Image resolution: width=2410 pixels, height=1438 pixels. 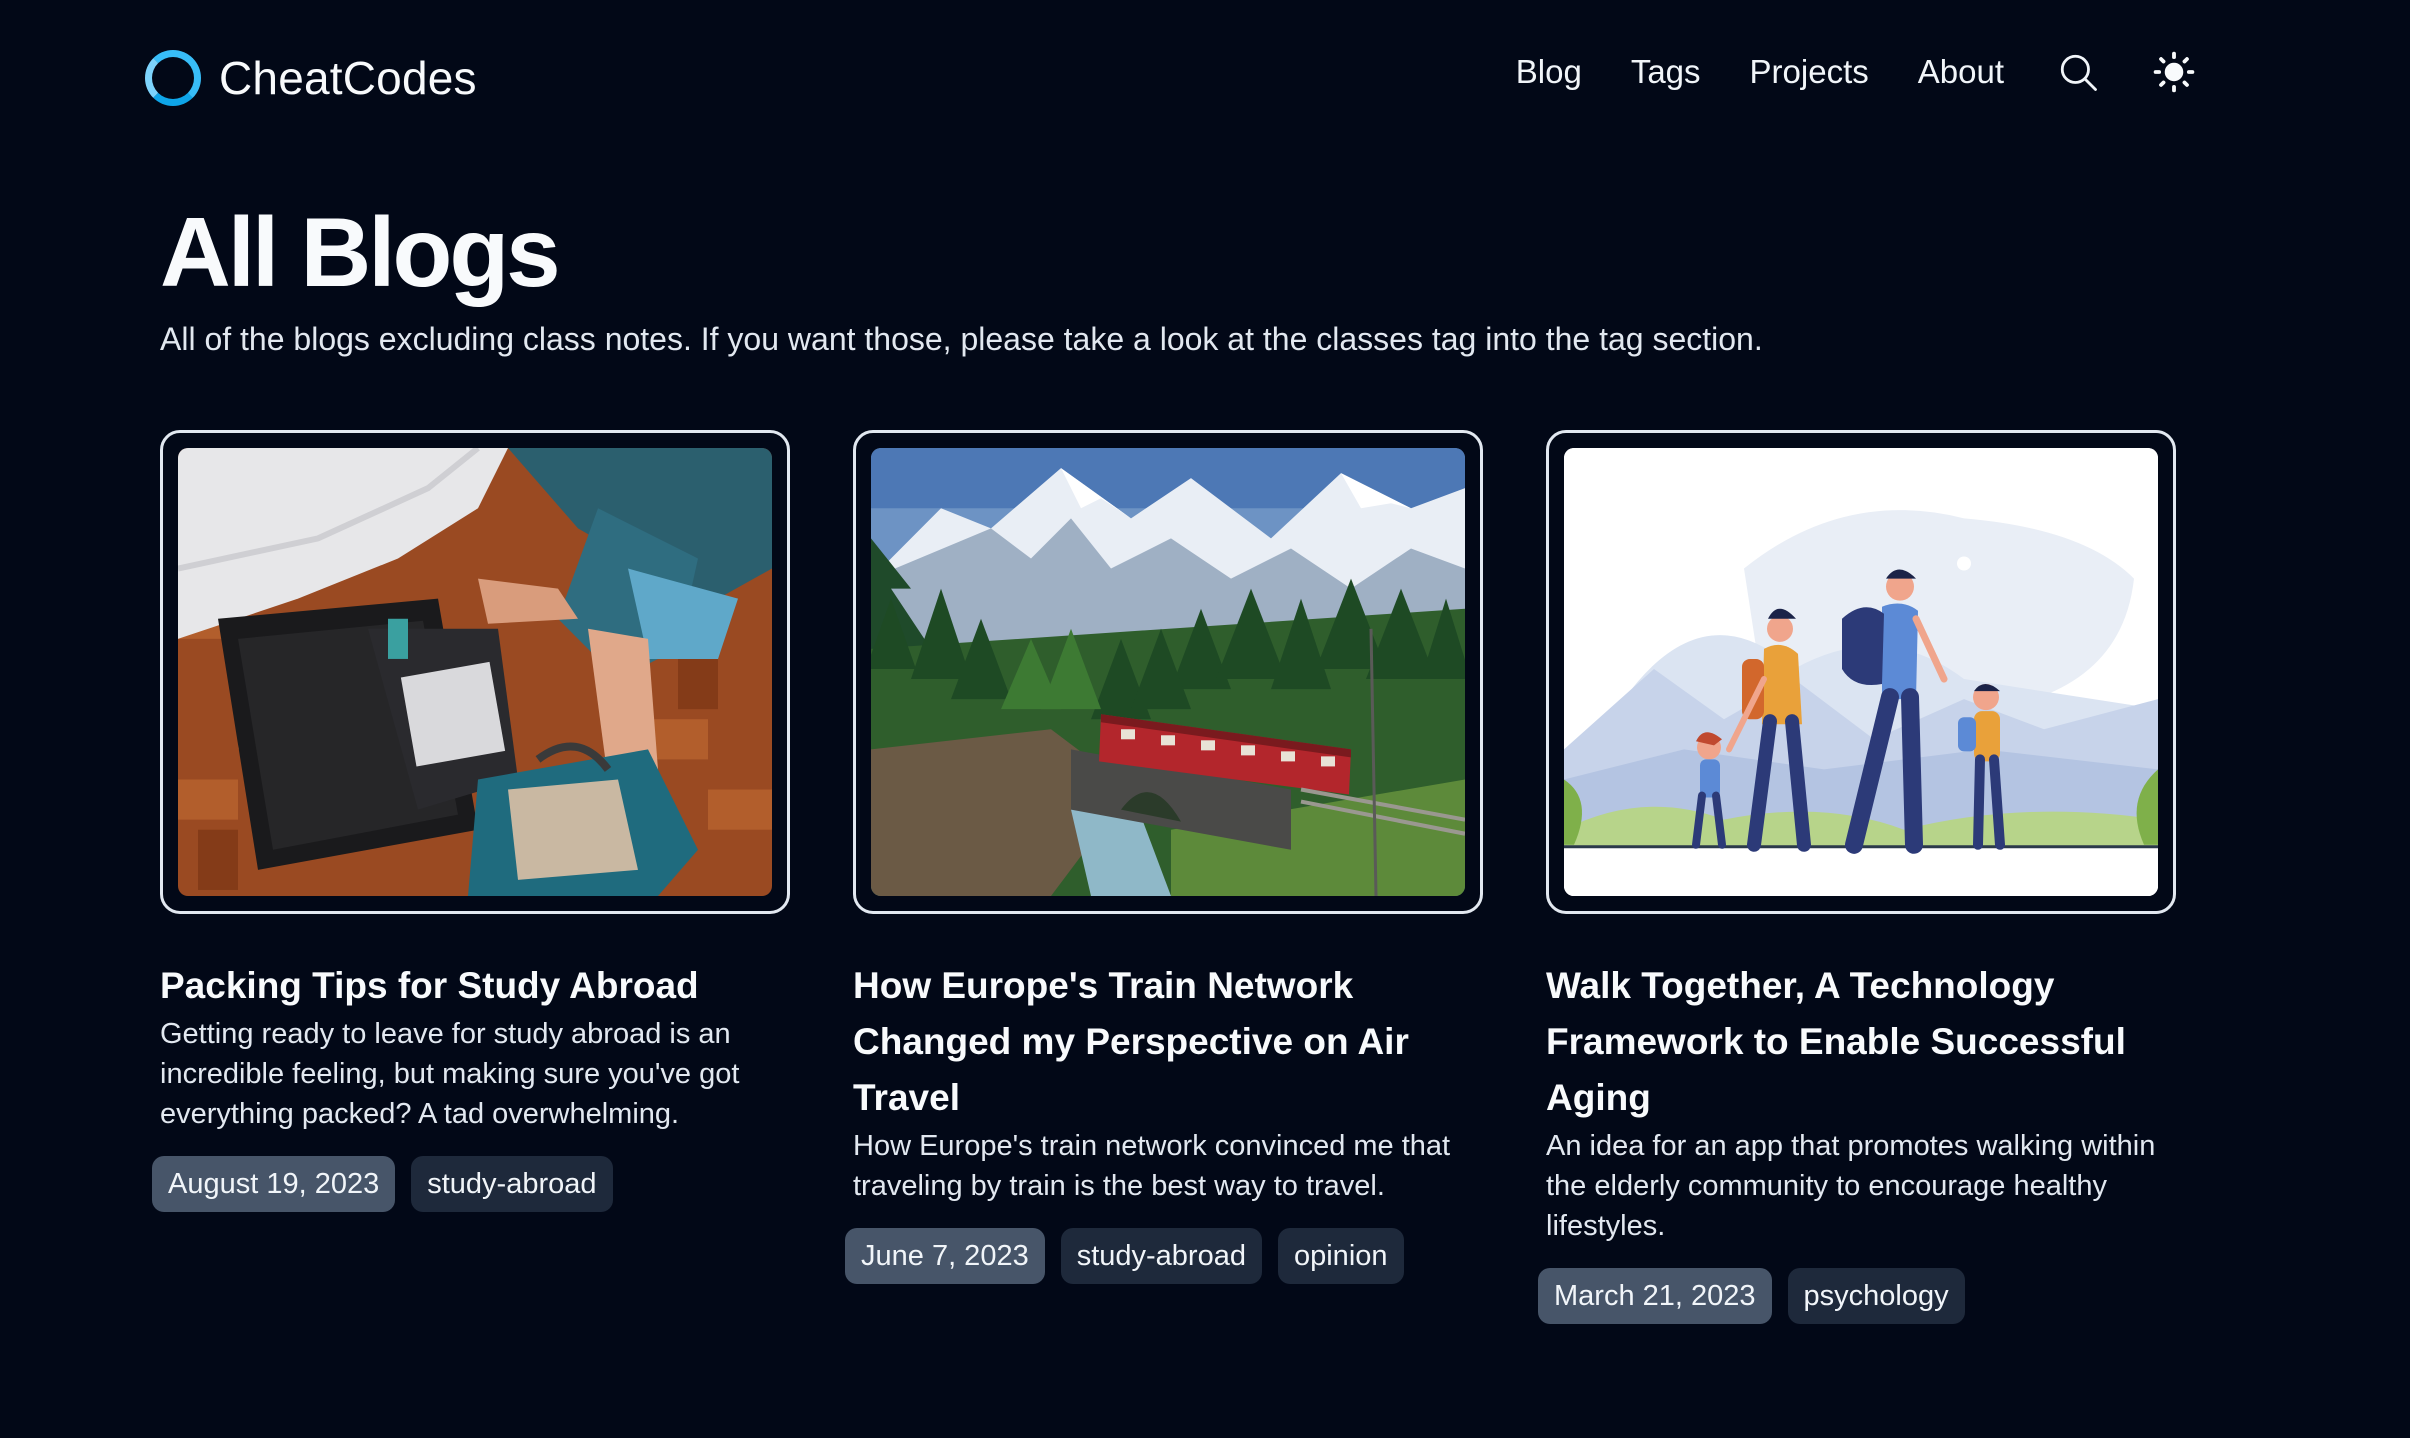 I want to click on page-title: All Blogs, so click(x=360, y=252).